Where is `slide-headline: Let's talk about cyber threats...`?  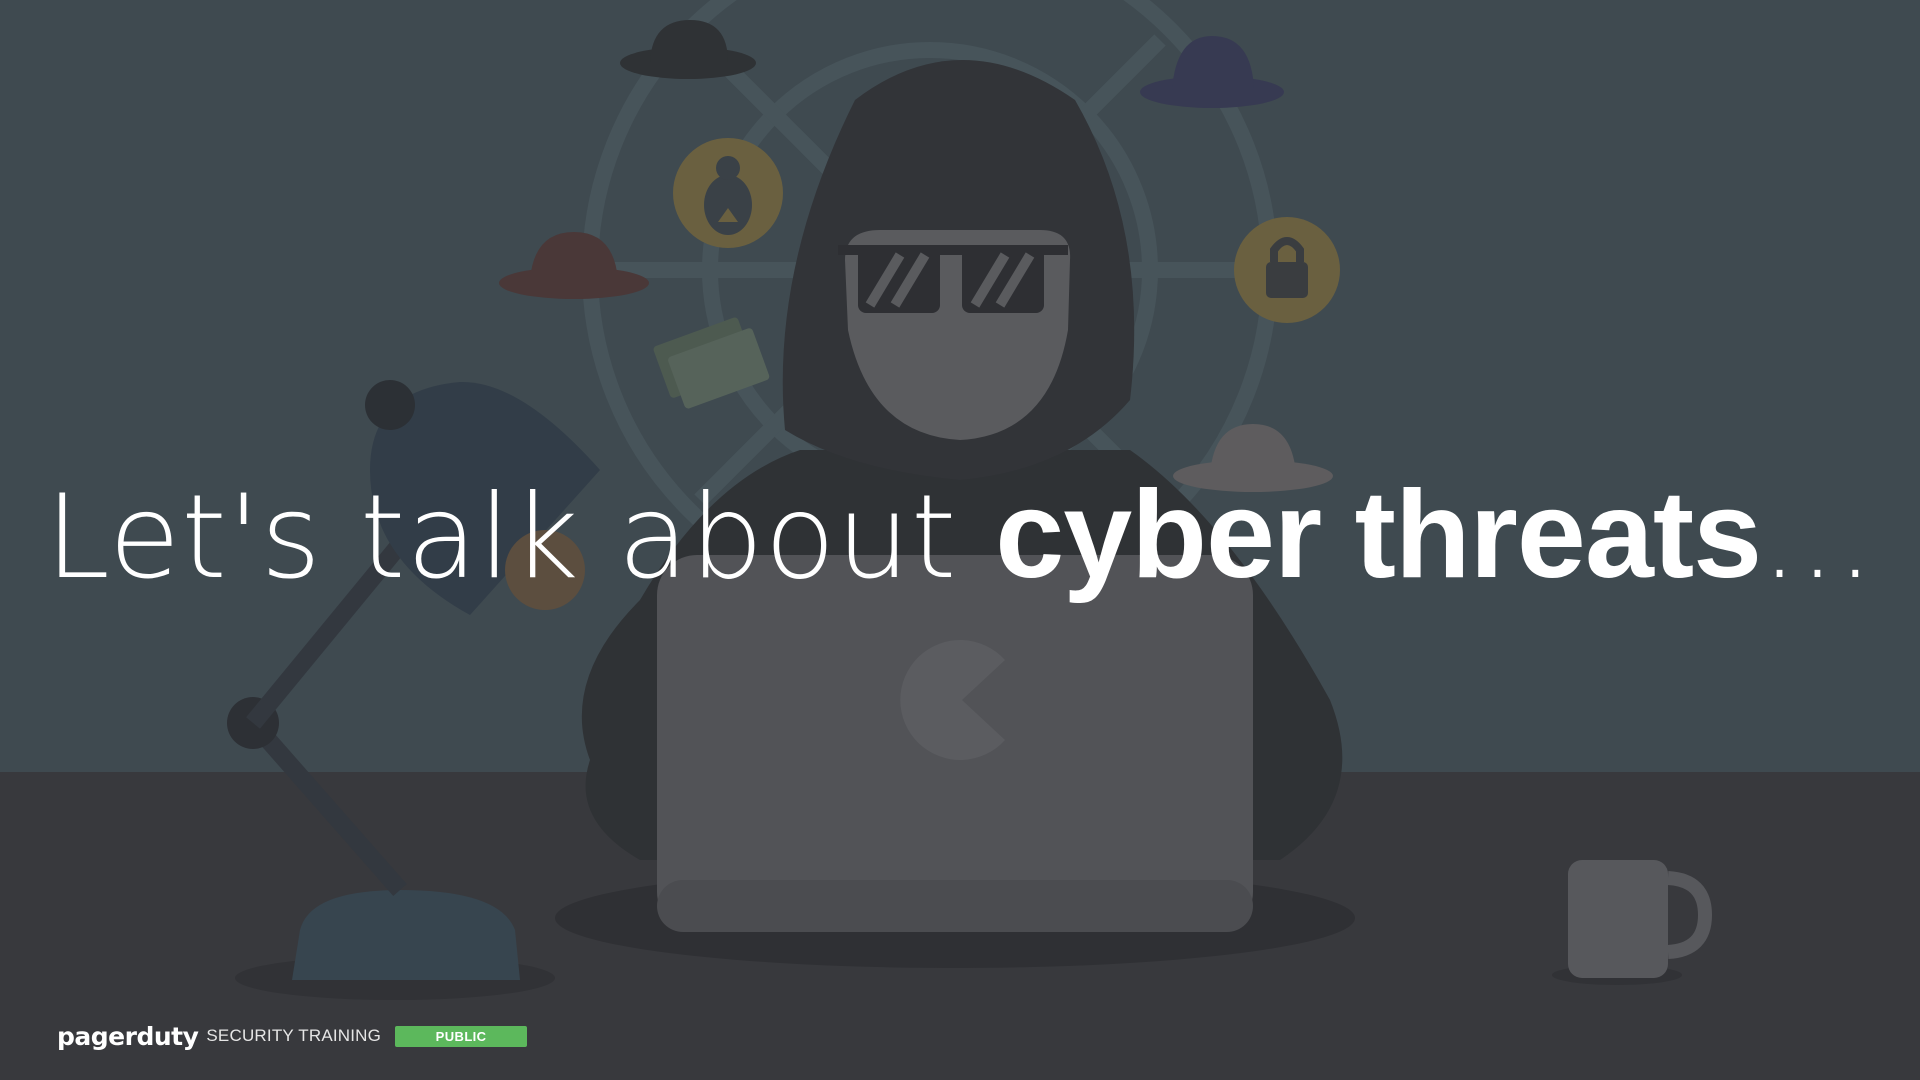 slide-headline: Let's talk about cyber threats... is located at coordinates (960, 536).